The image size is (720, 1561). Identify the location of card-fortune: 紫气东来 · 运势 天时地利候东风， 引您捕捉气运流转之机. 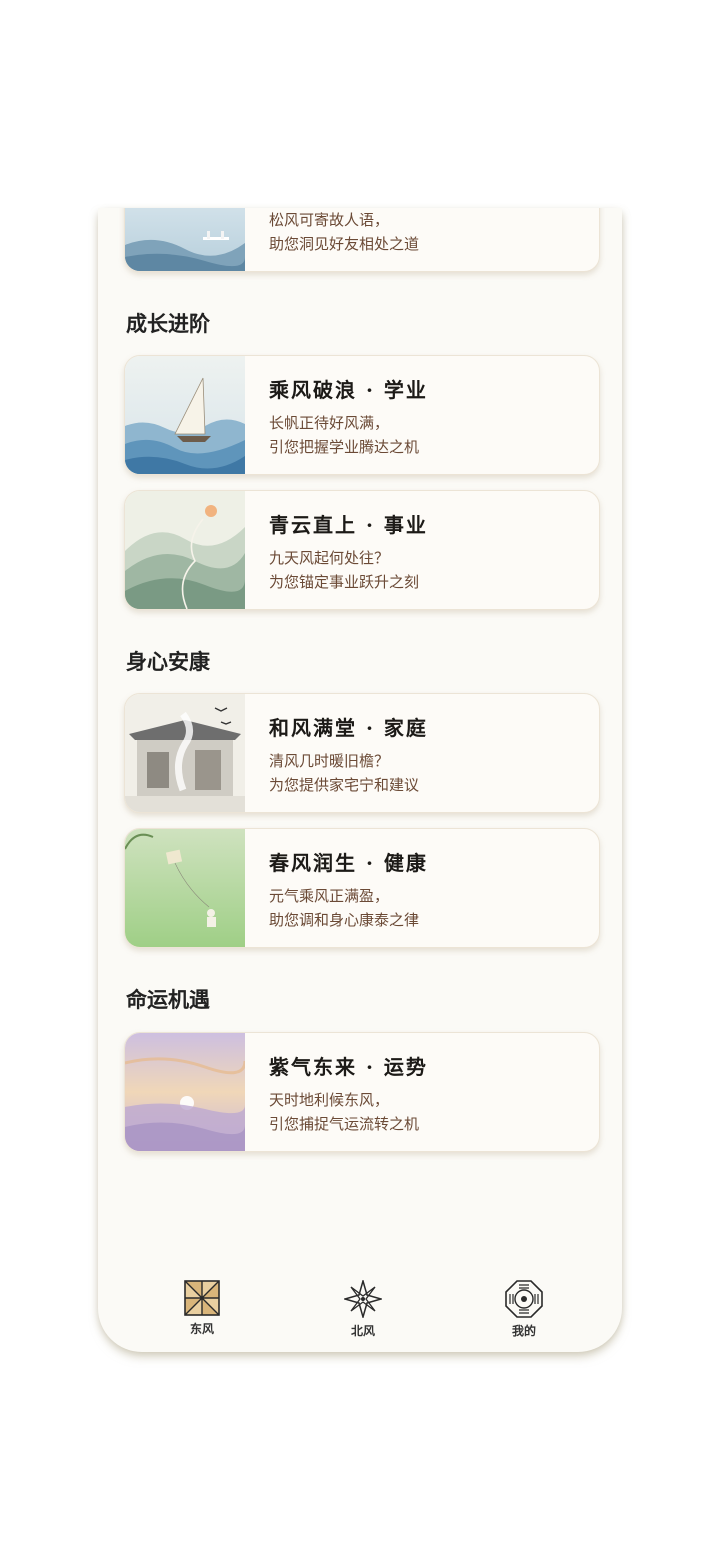
(362, 1092).